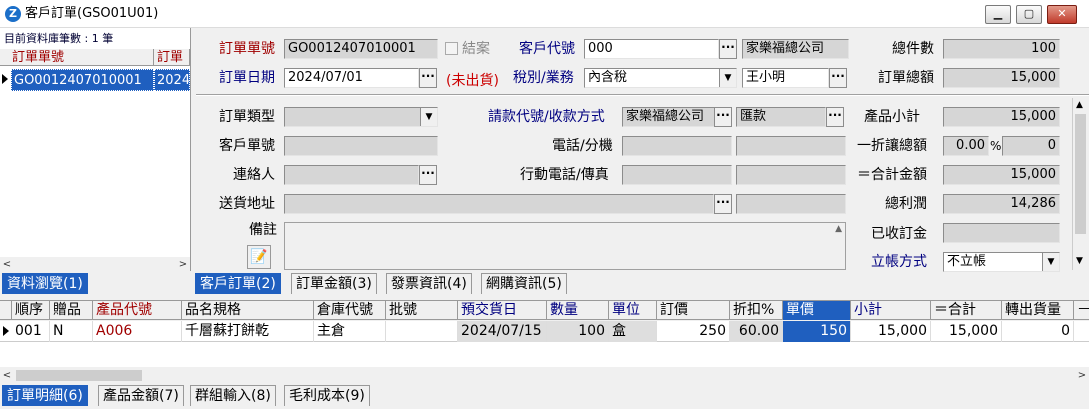 The width and height of the screenshot is (1089, 409). Describe the element at coordinates (451, 48) in the screenshot. I see `closed-checkbox` at that location.